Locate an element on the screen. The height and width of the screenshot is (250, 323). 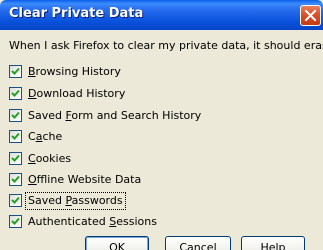
dialog-title: Clear Private Data is located at coordinates (76, 13).